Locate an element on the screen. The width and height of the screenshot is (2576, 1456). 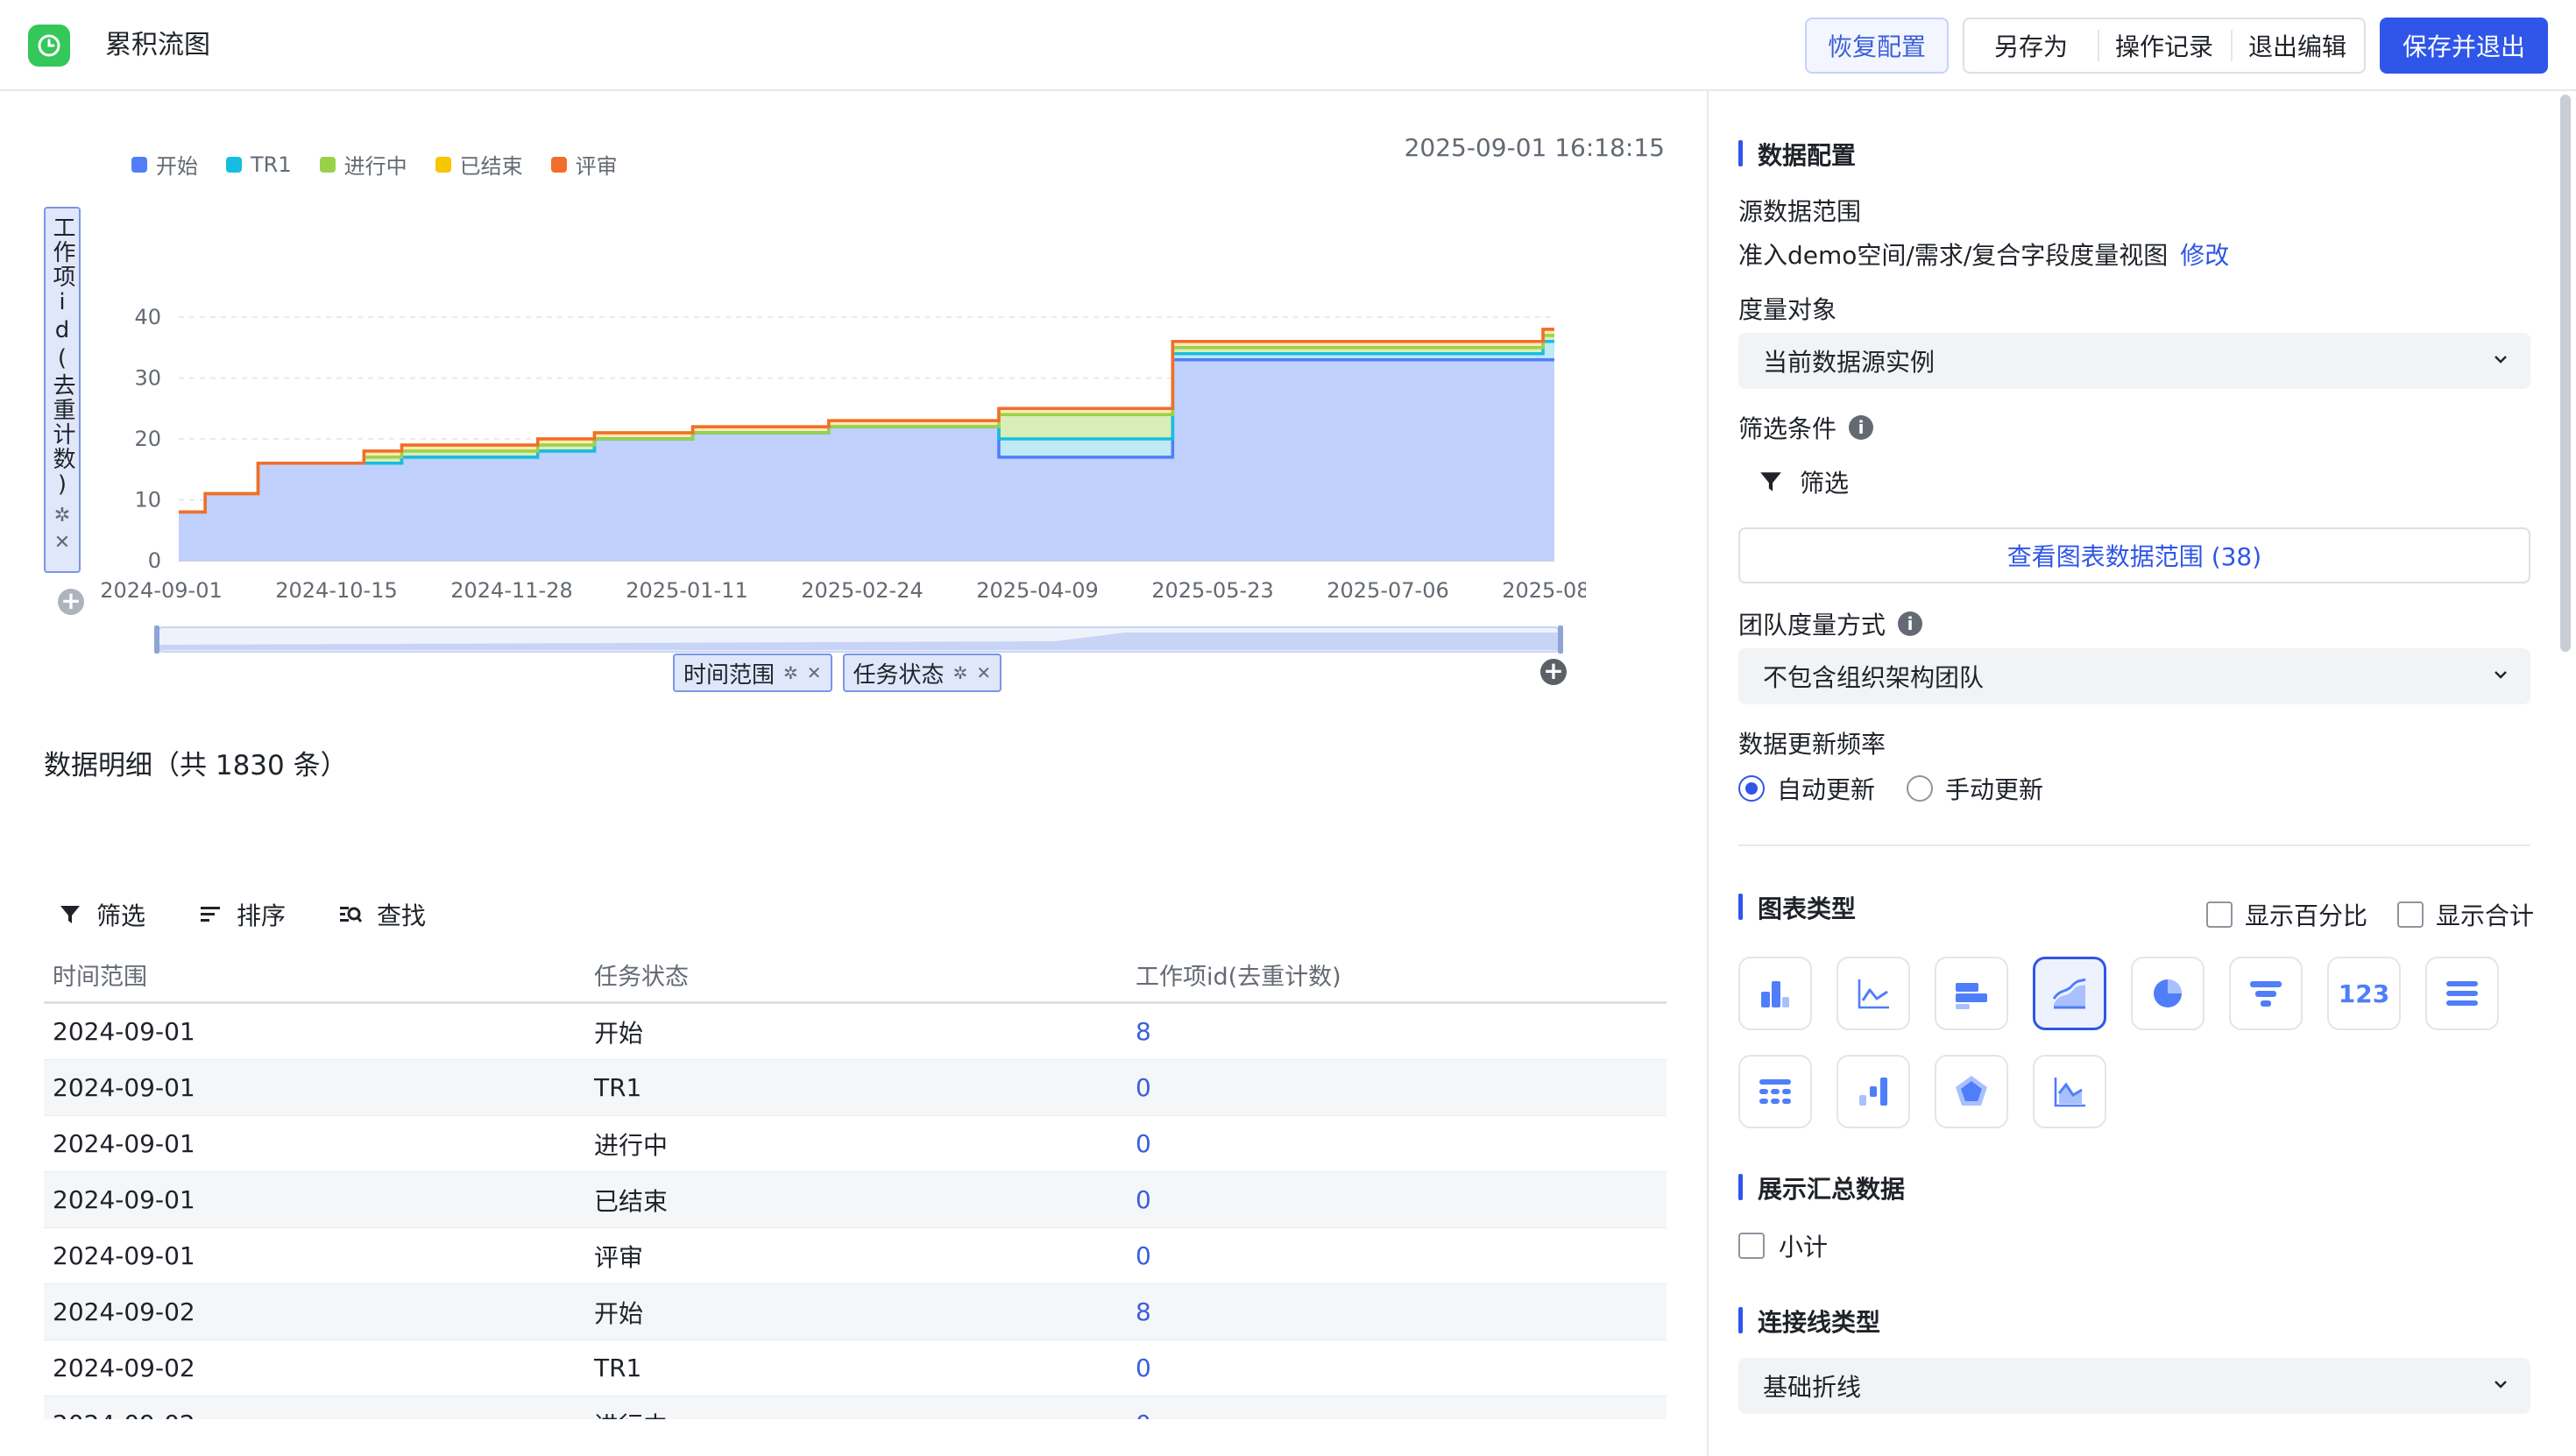
chart-timestamp: 2025-09-01 16:18:15 is located at coordinates (1534, 147).